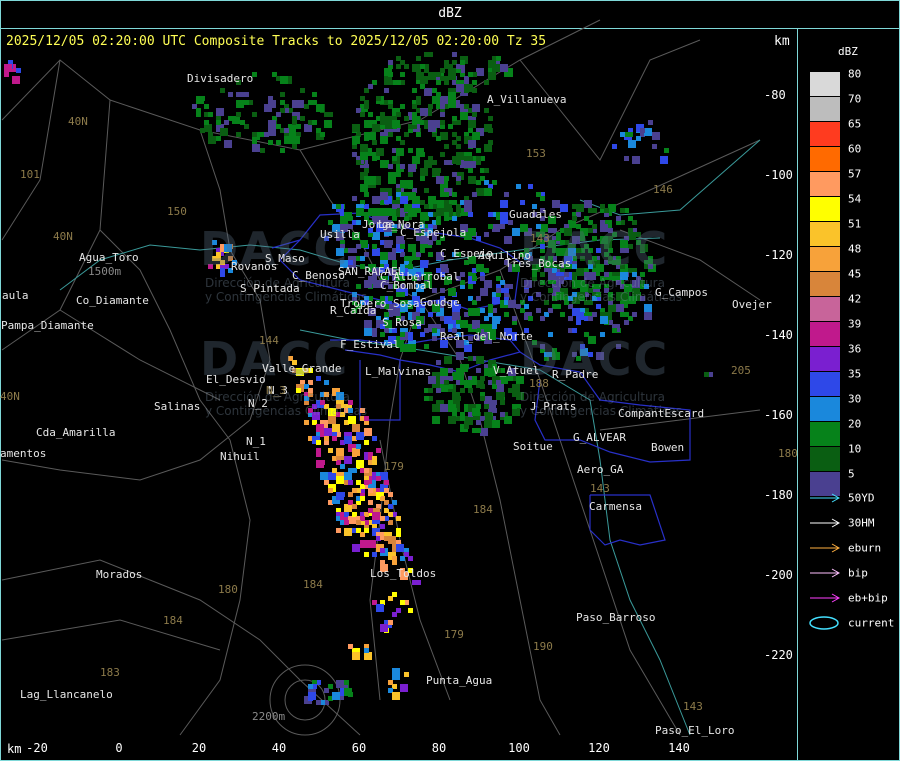  What do you see at coordinates (855, 349) in the screenshot?
I see `legend-swatch-label: 36` at bounding box center [855, 349].